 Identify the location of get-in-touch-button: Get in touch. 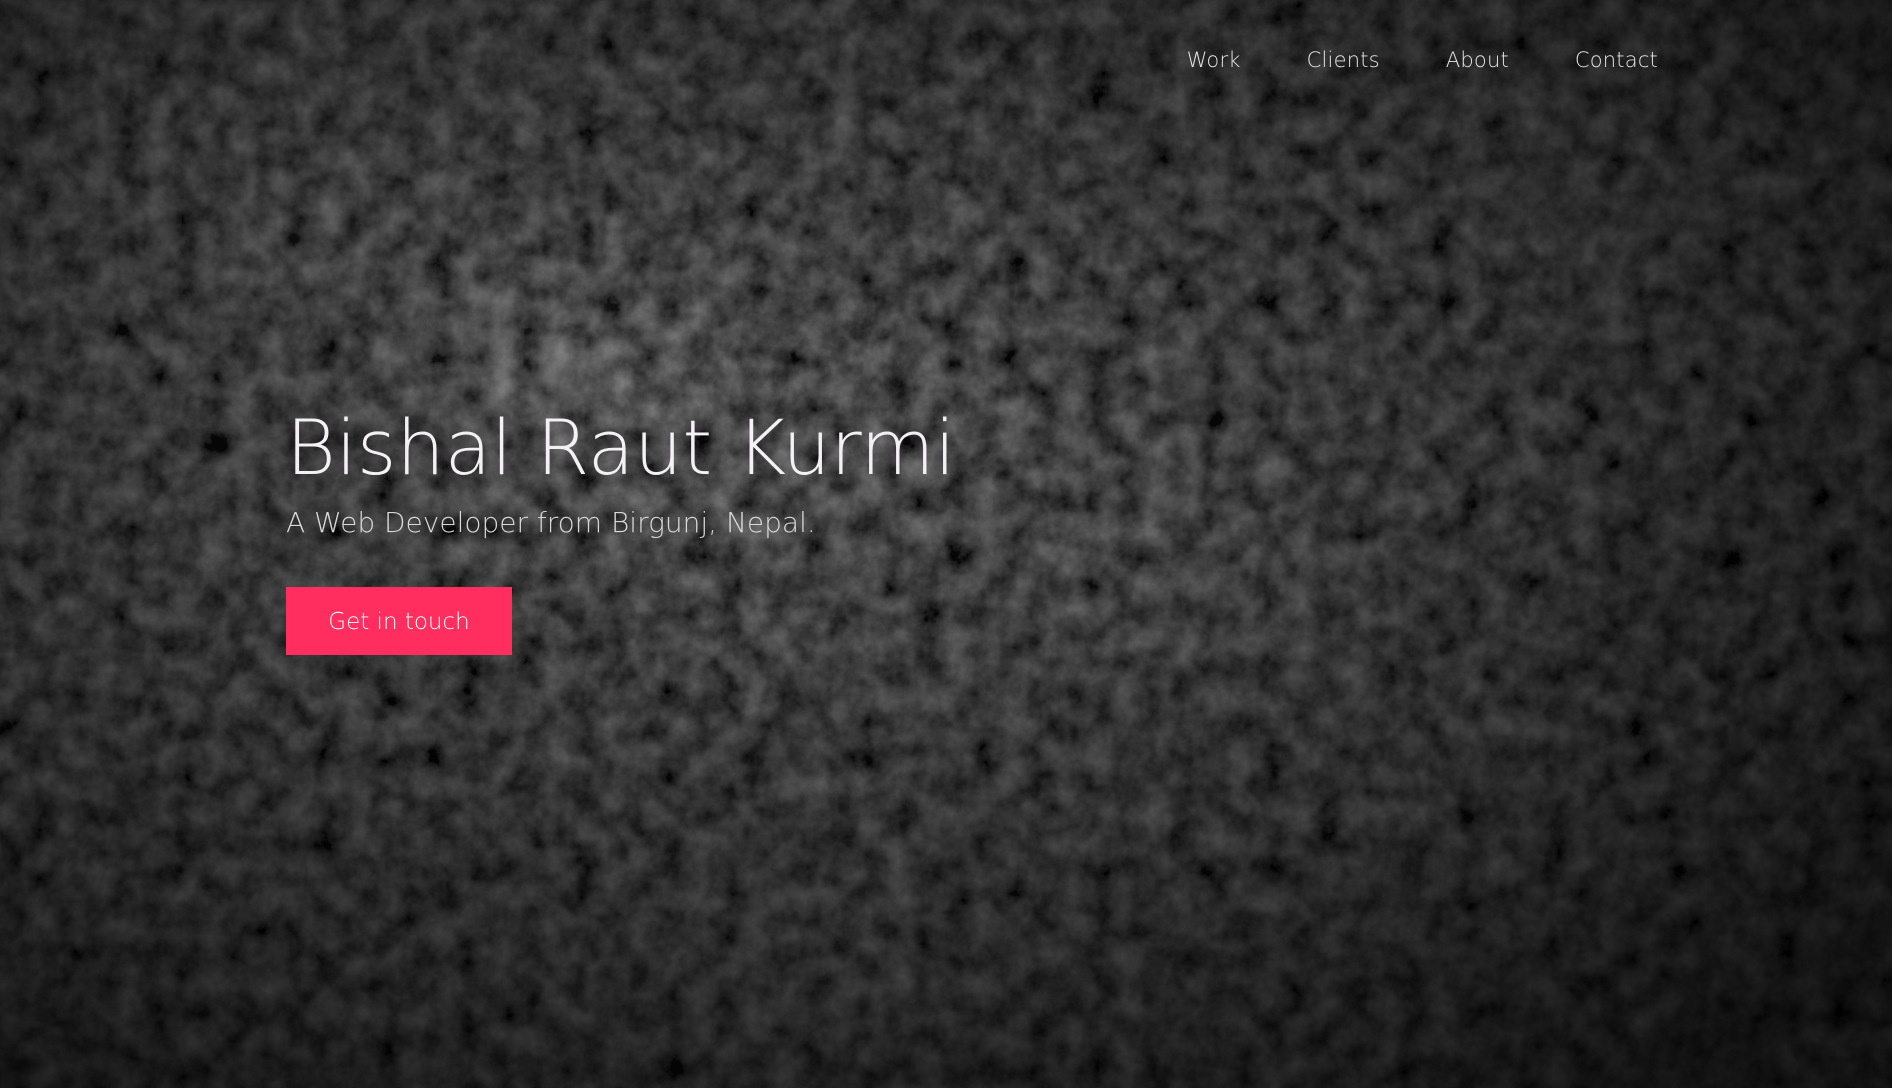
(399, 621).